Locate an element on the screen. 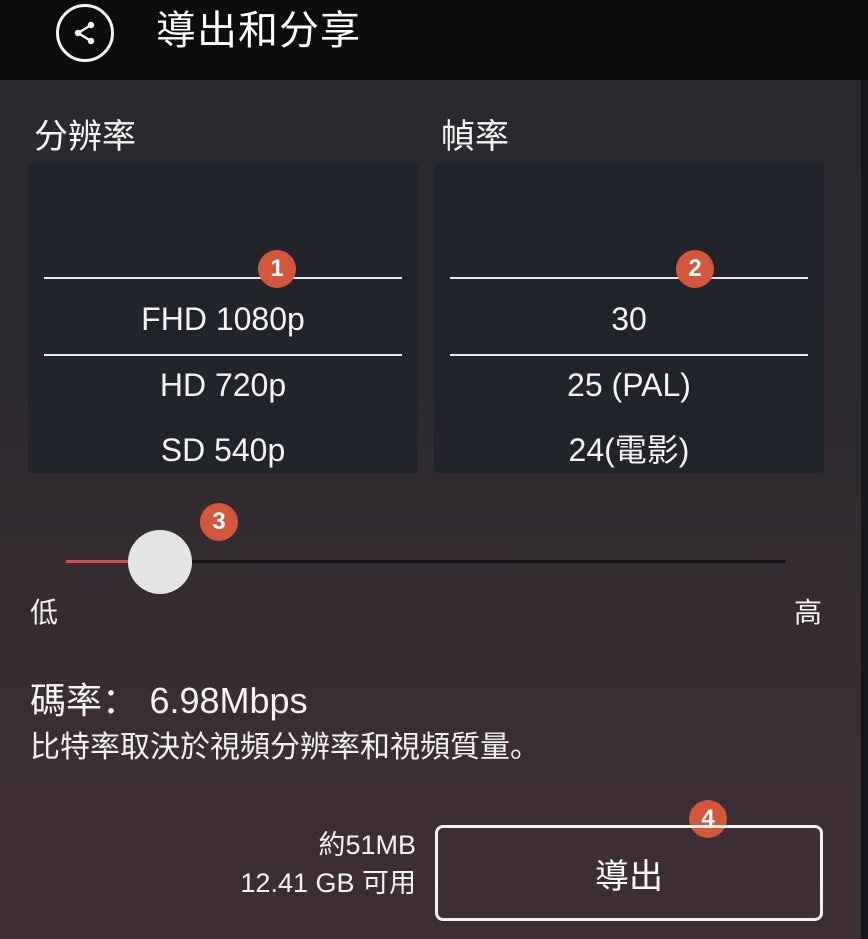  framerate-label: 幀率 is located at coordinates (475, 137).